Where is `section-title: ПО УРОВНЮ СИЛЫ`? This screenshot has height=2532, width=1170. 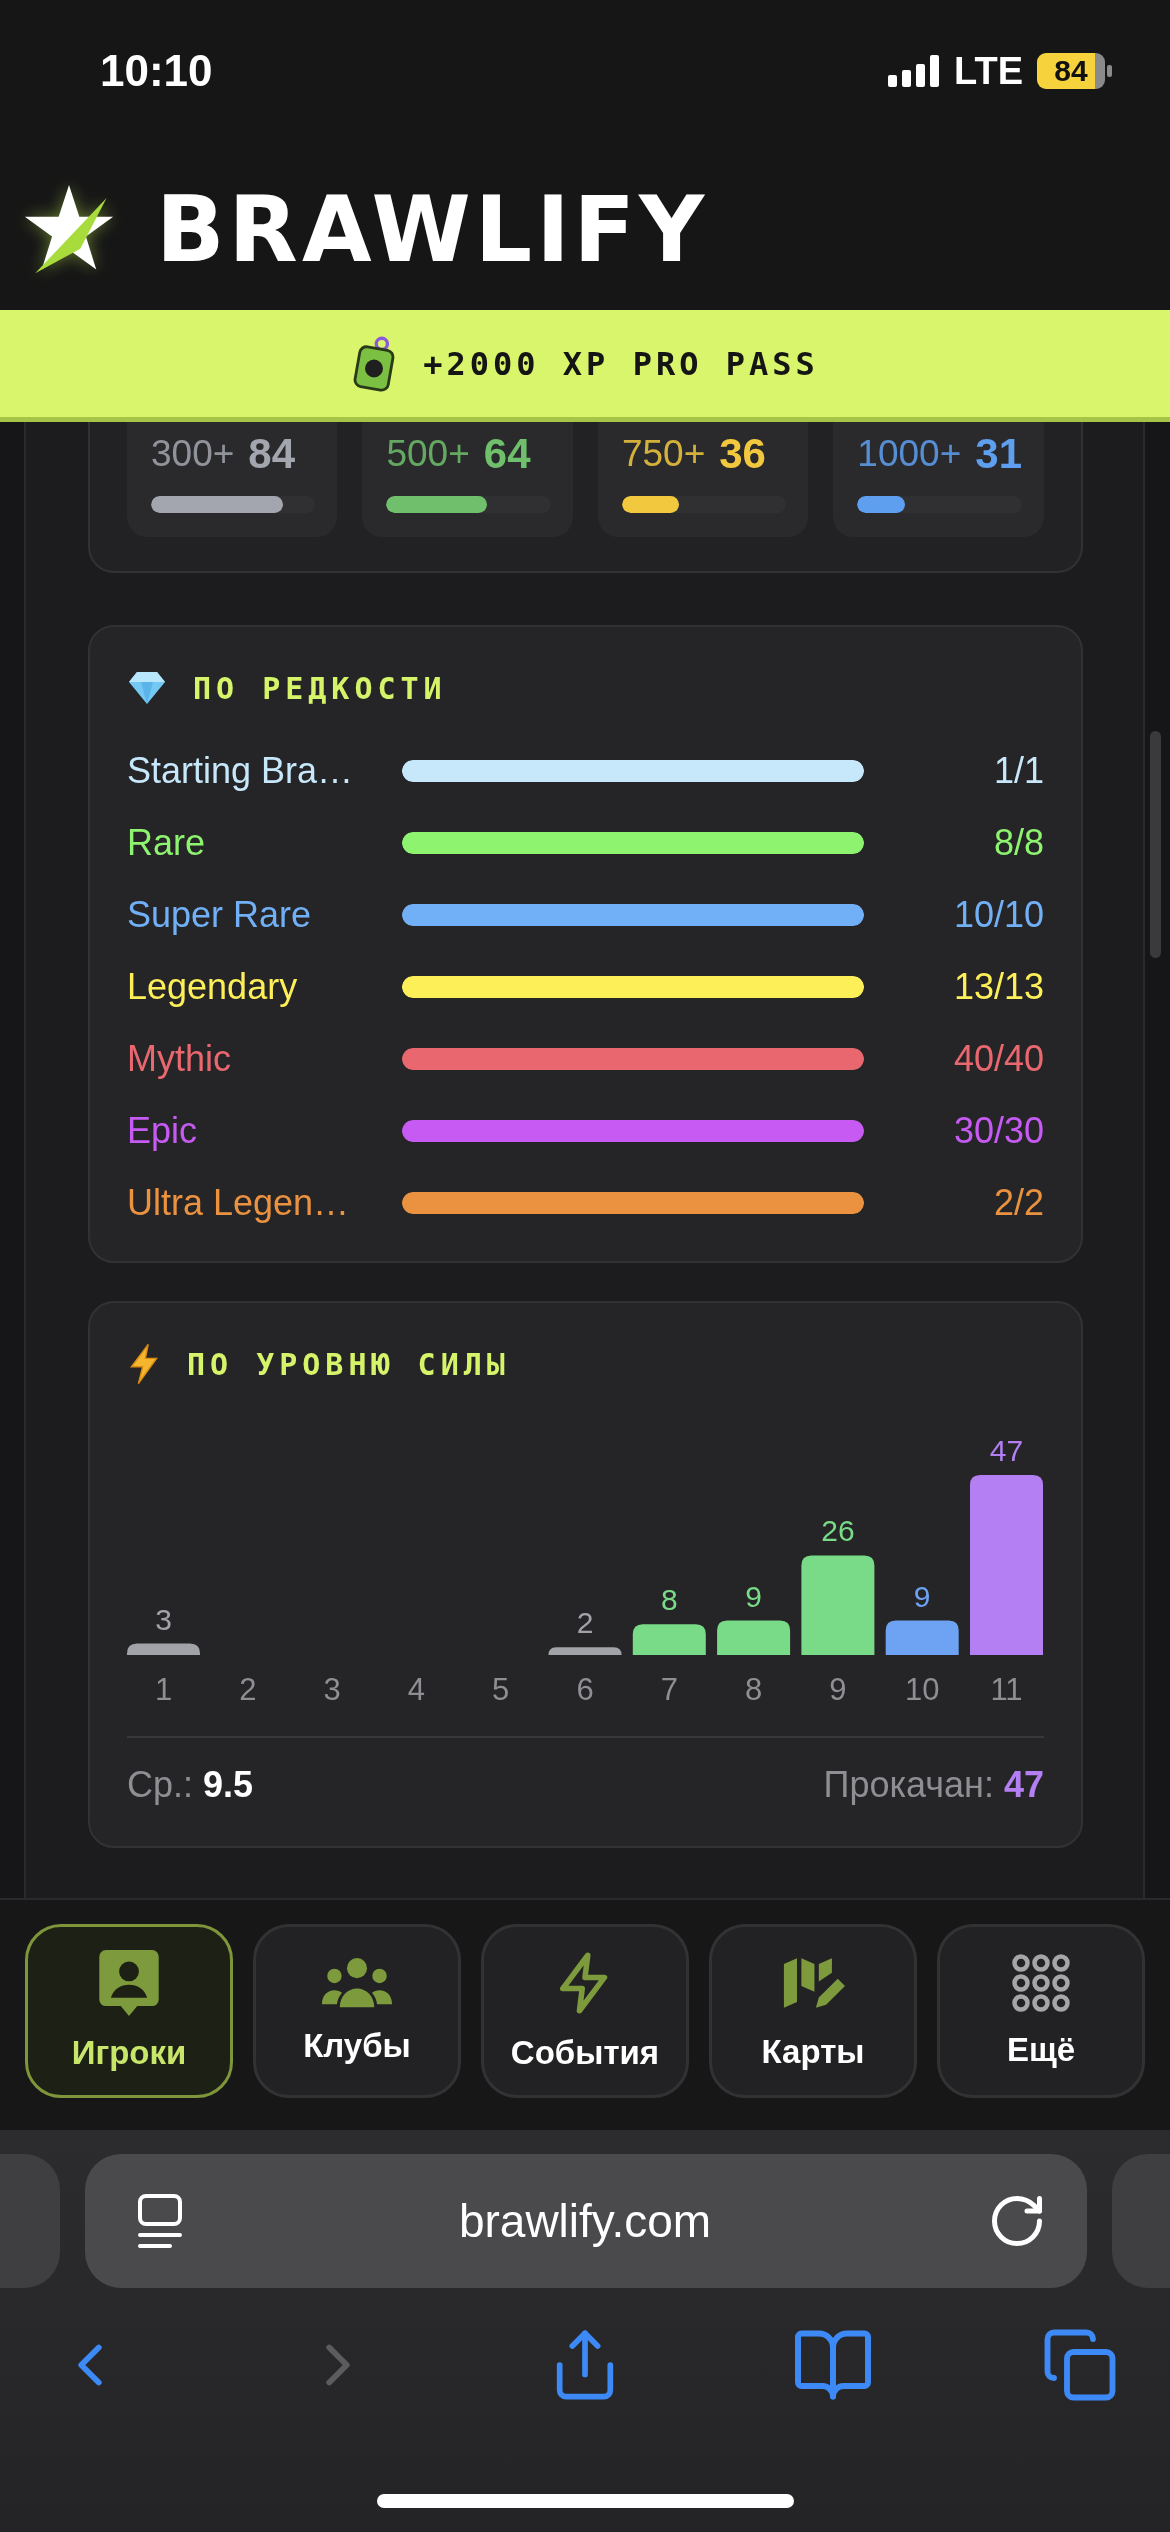 section-title: ПО УРОВНЮ СИЛЫ is located at coordinates (348, 1364).